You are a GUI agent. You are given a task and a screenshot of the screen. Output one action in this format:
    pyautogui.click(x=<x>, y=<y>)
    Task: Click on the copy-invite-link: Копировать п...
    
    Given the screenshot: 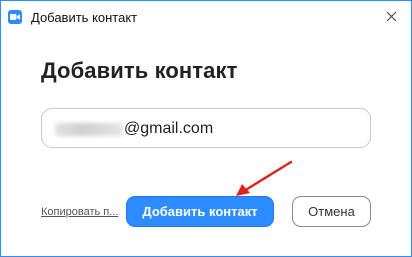 What is the action you would take?
    pyautogui.click(x=79, y=212)
    